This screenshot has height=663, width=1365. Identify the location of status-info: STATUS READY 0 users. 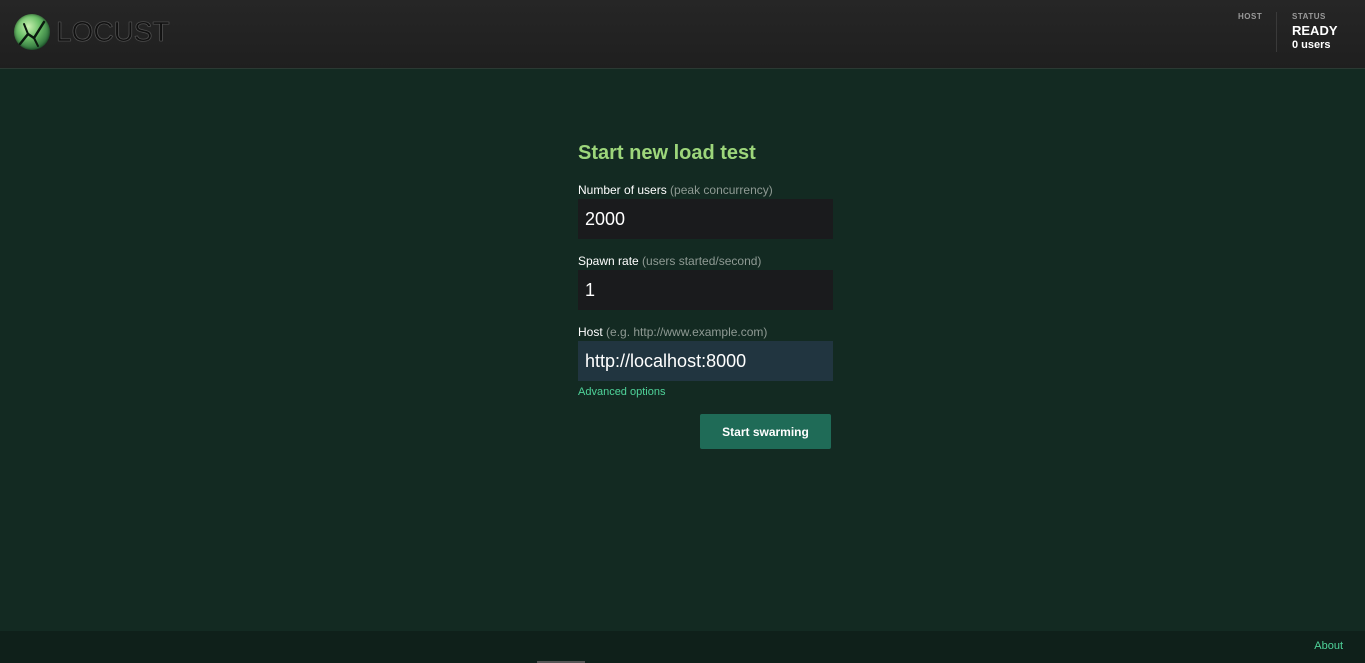
(1315, 31).